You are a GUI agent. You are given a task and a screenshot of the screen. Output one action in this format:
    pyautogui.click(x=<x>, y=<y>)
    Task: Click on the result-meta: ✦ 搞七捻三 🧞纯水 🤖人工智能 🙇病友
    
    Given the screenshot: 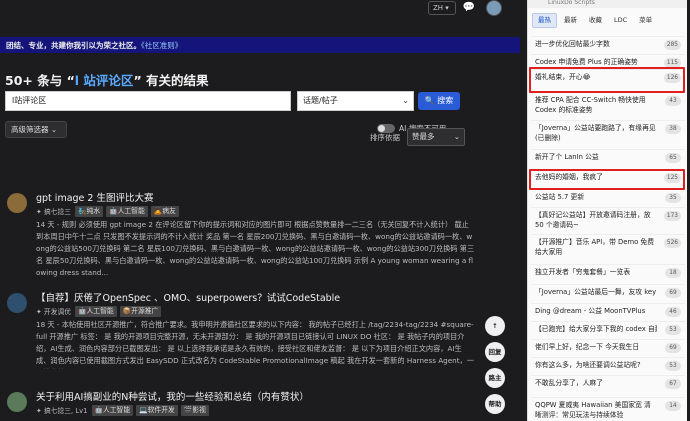 What is the action you would take?
    pyautogui.click(x=109, y=211)
    